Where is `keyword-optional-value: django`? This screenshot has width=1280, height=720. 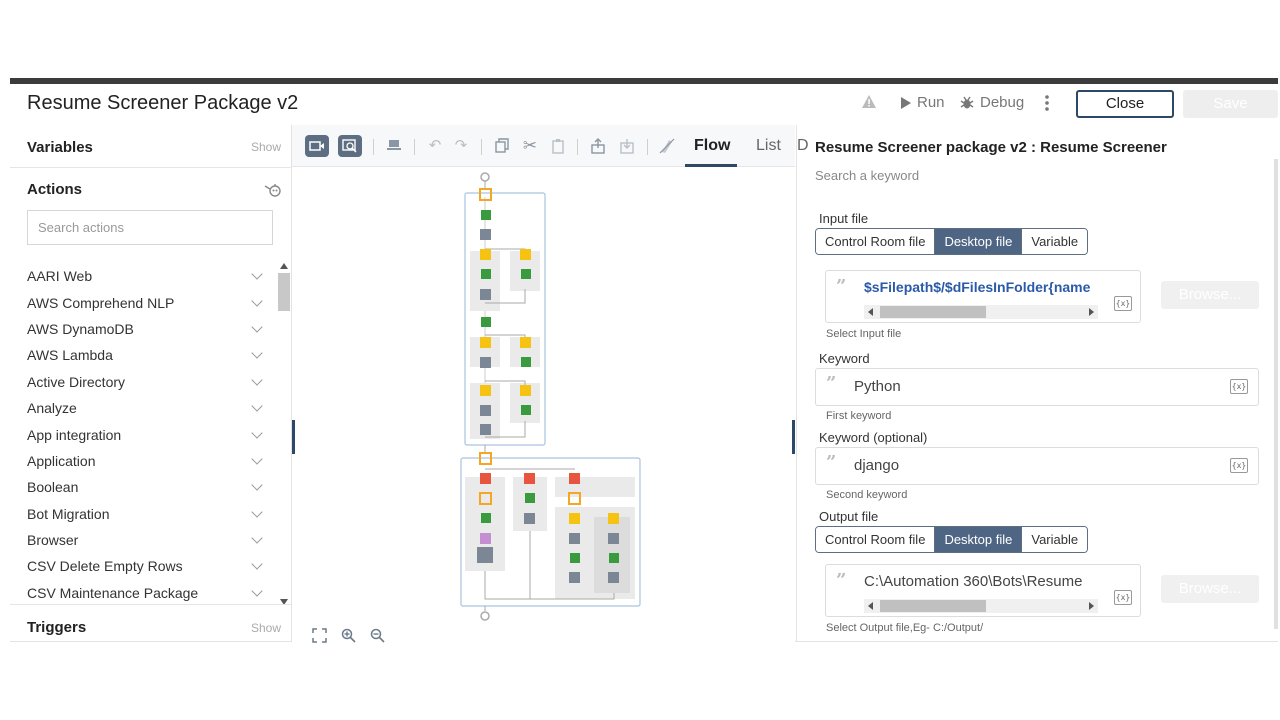 keyword-optional-value: django is located at coordinates (877, 465).